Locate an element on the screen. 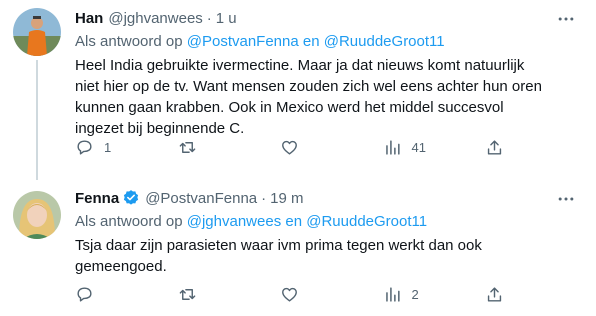 Image resolution: width=596 pixels, height=316 pixels. thread-line is located at coordinates (37, 120).